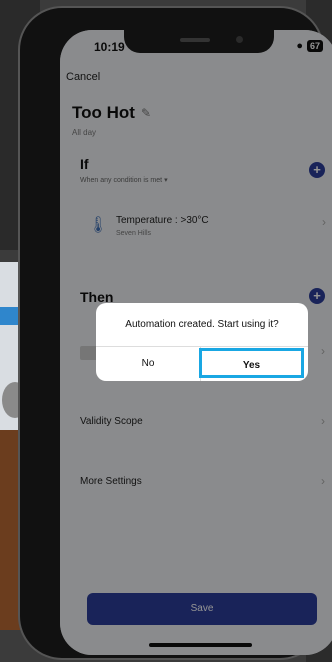 Image resolution: width=332 pixels, height=662 pixels. I want to click on camera, so click(239, 39).